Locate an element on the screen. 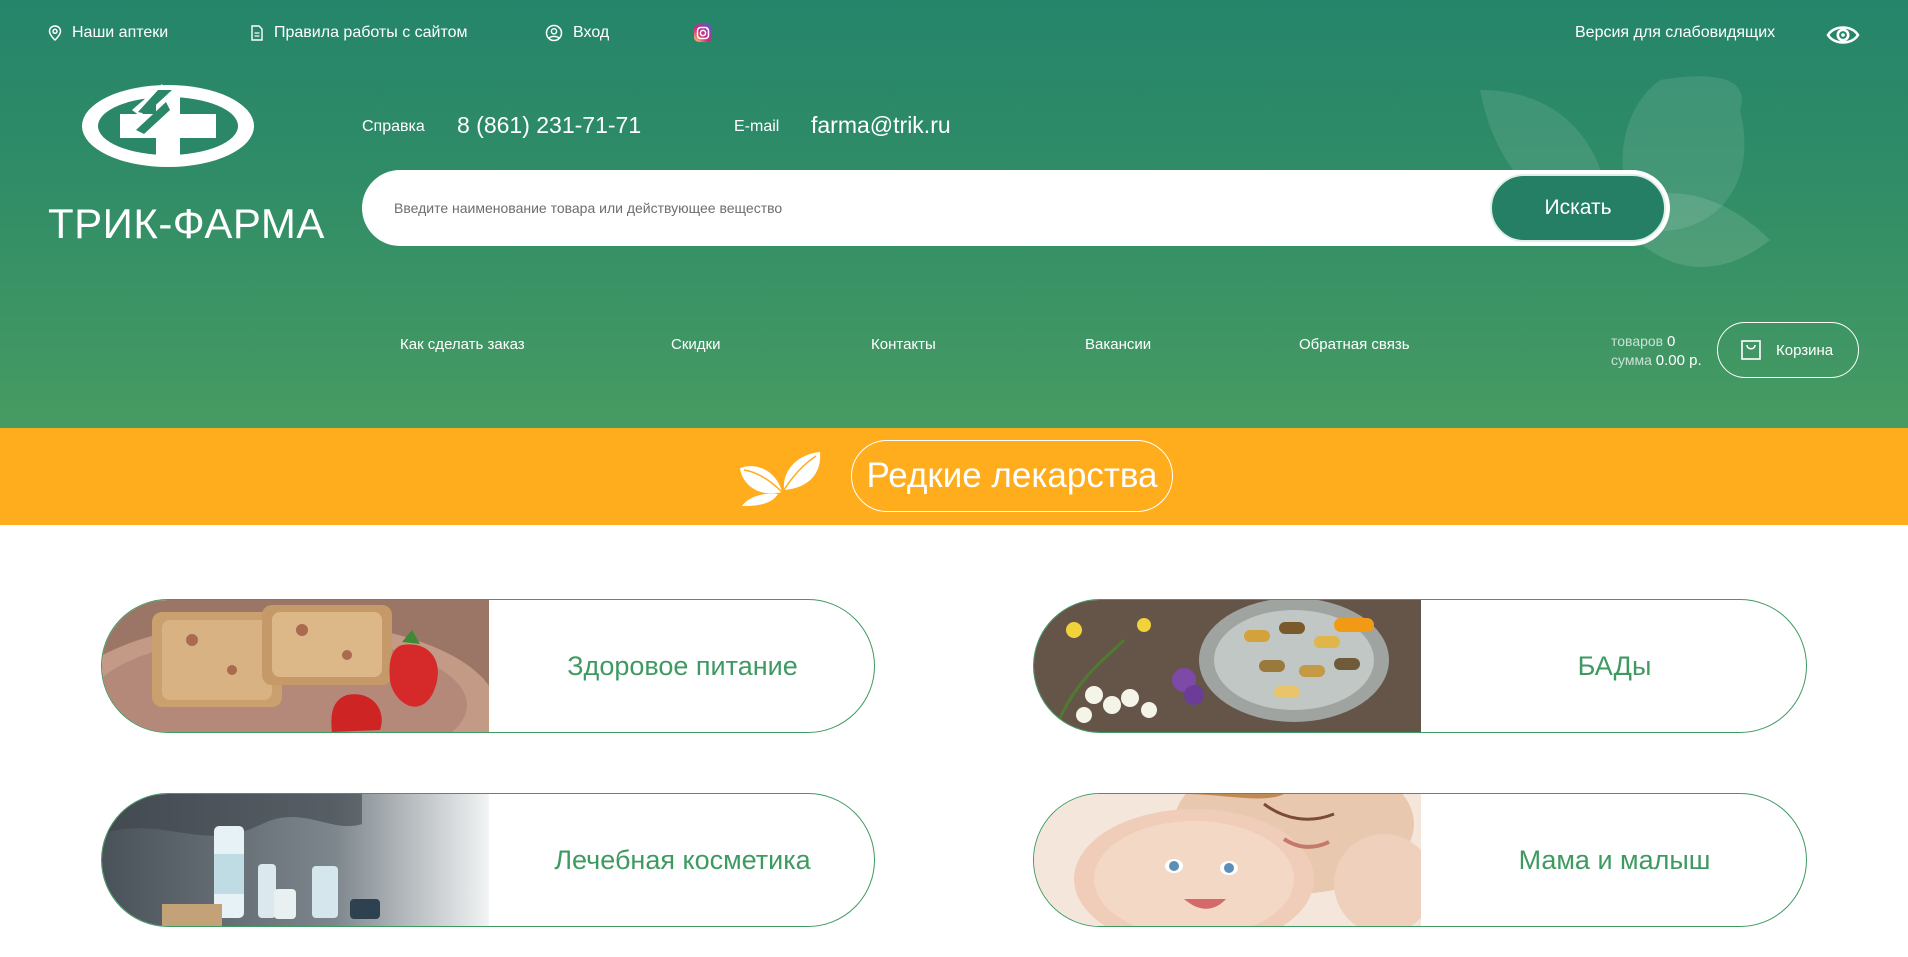 This screenshot has height=957, width=1908. search-input is located at coordinates (894, 208).